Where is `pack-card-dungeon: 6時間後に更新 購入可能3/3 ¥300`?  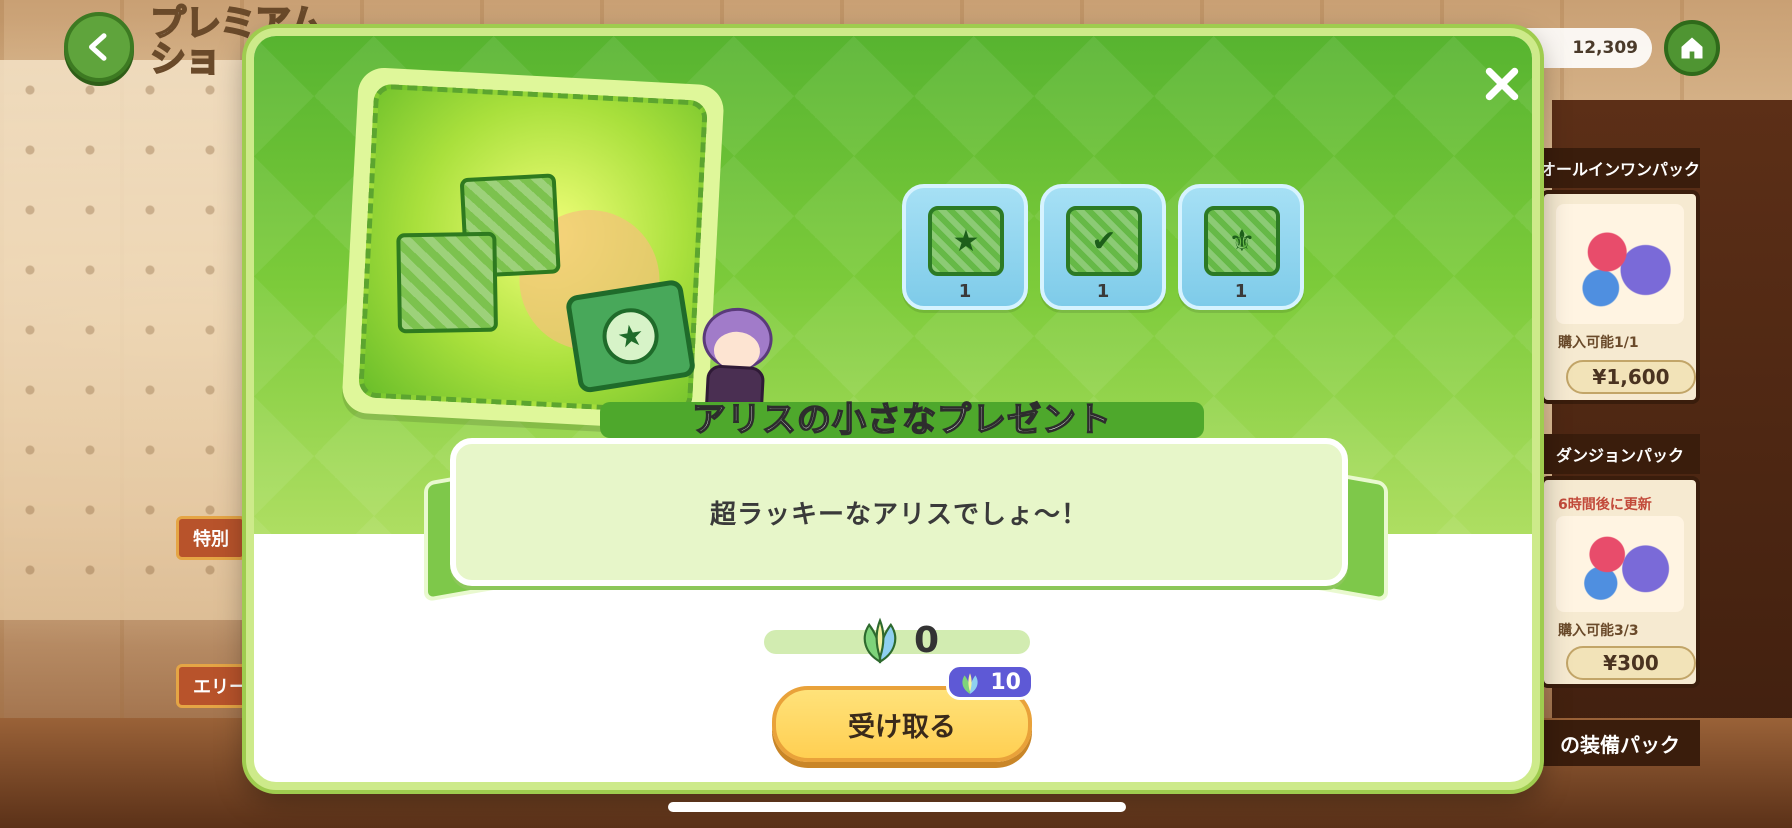 pack-card-dungeon: 6時間後に更新 購入可能3/3 ¥300 is located at coordinates (1620, 582).